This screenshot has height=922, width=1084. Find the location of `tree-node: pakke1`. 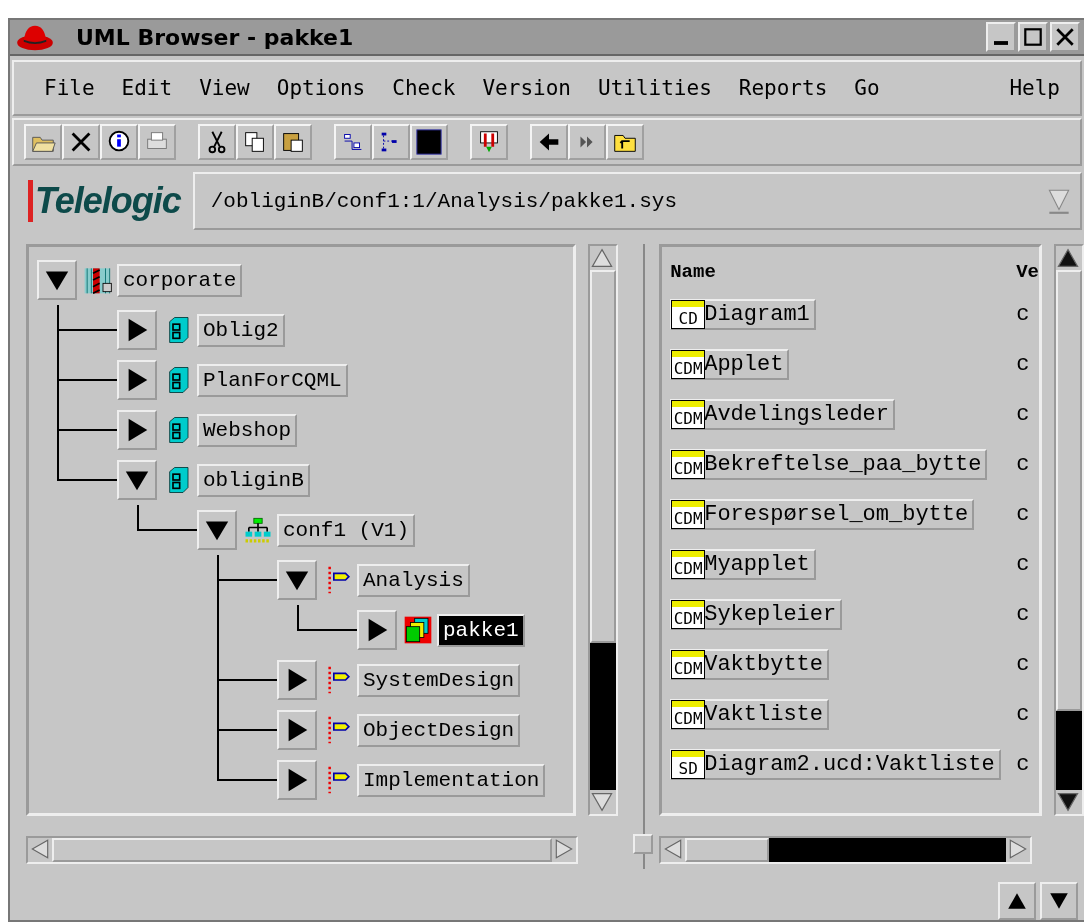

tree-node: pakke1 is located at coordinates (481, 630).